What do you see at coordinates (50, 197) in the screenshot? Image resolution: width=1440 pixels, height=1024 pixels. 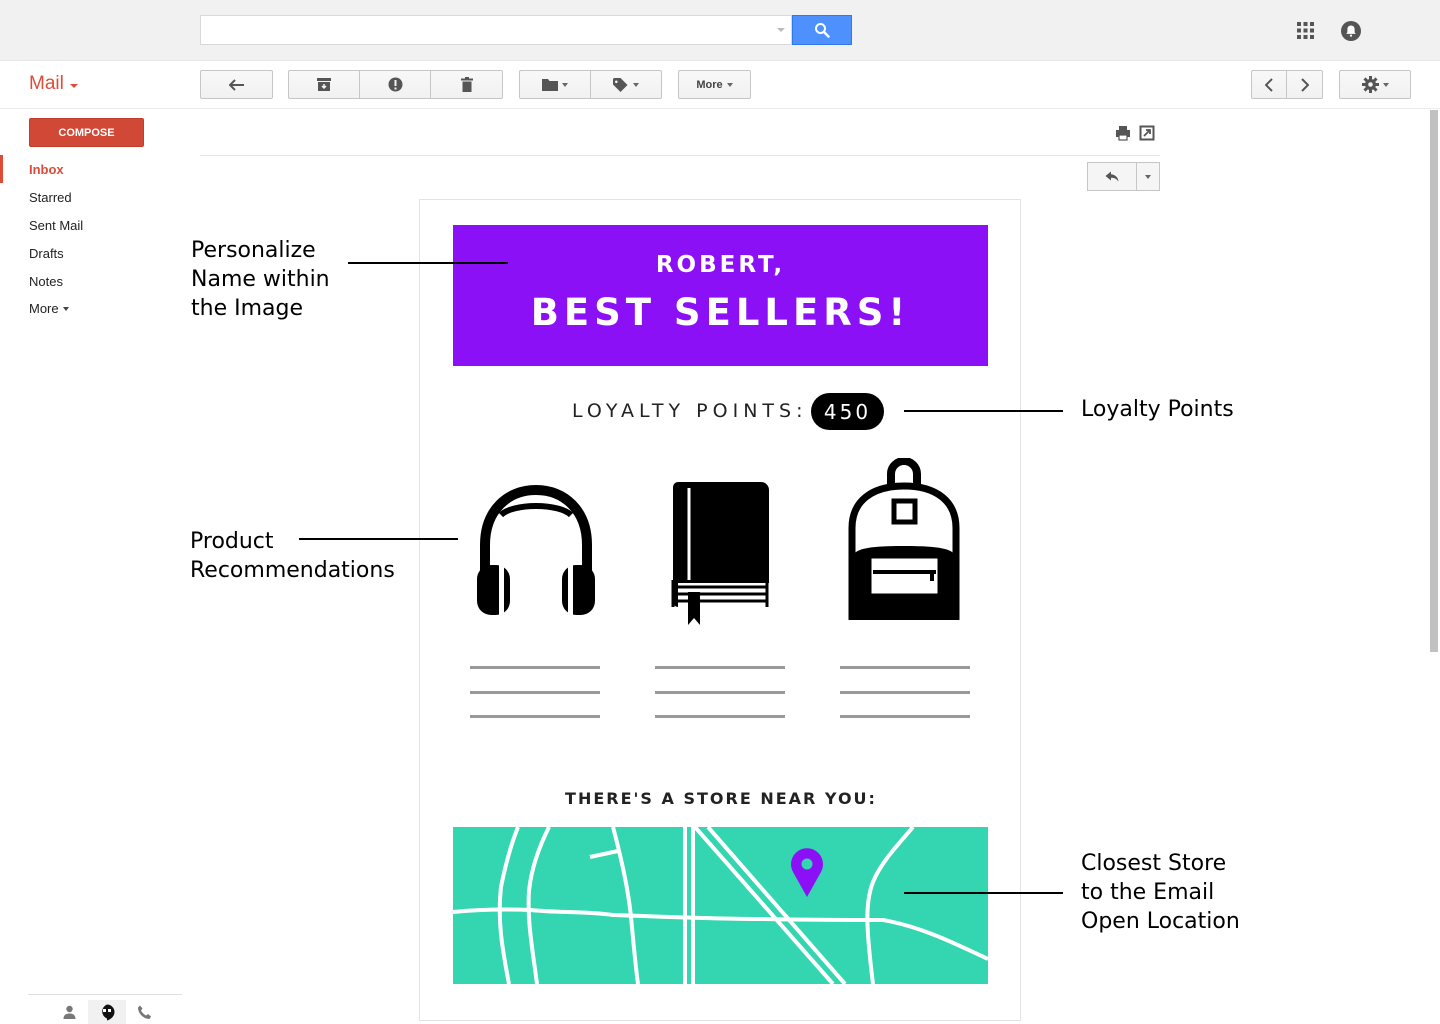 I see `sidebar-item-starred: Starred` at bounding box center [50, 197].